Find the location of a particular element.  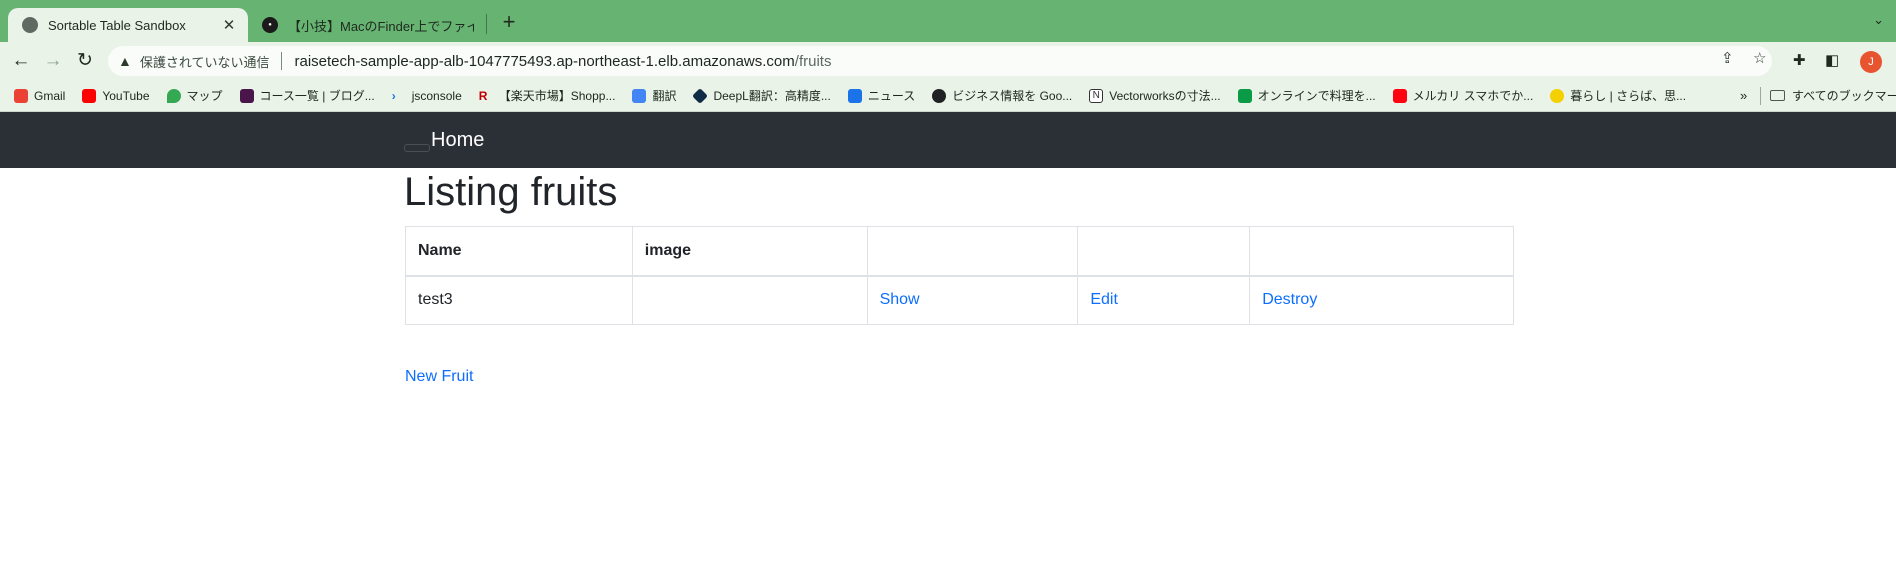

extensions-puzzle-icon: ✚ is located at coordinates (1799, 60).